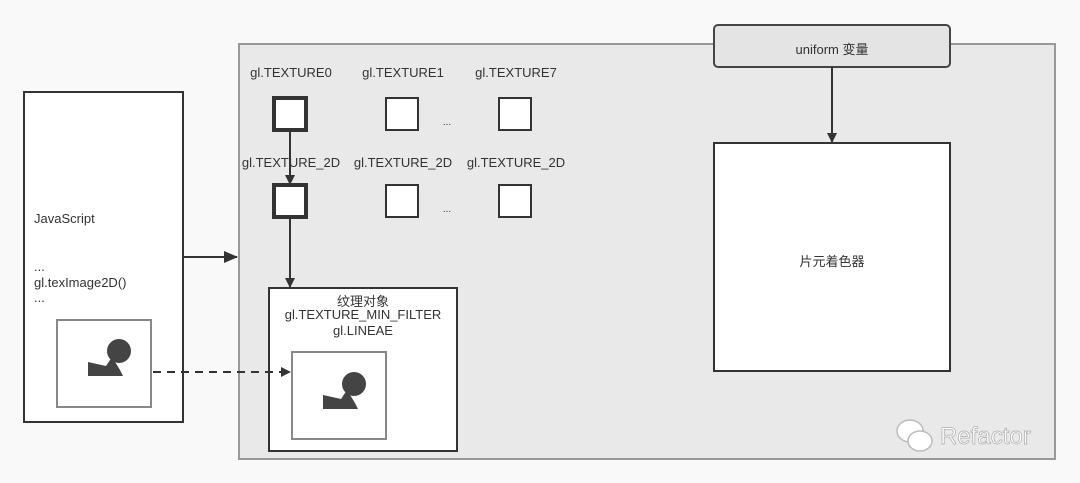  Describe the element at coordinates (290, 201) in the screenshot. I see `texture0-2d-target` at that location.